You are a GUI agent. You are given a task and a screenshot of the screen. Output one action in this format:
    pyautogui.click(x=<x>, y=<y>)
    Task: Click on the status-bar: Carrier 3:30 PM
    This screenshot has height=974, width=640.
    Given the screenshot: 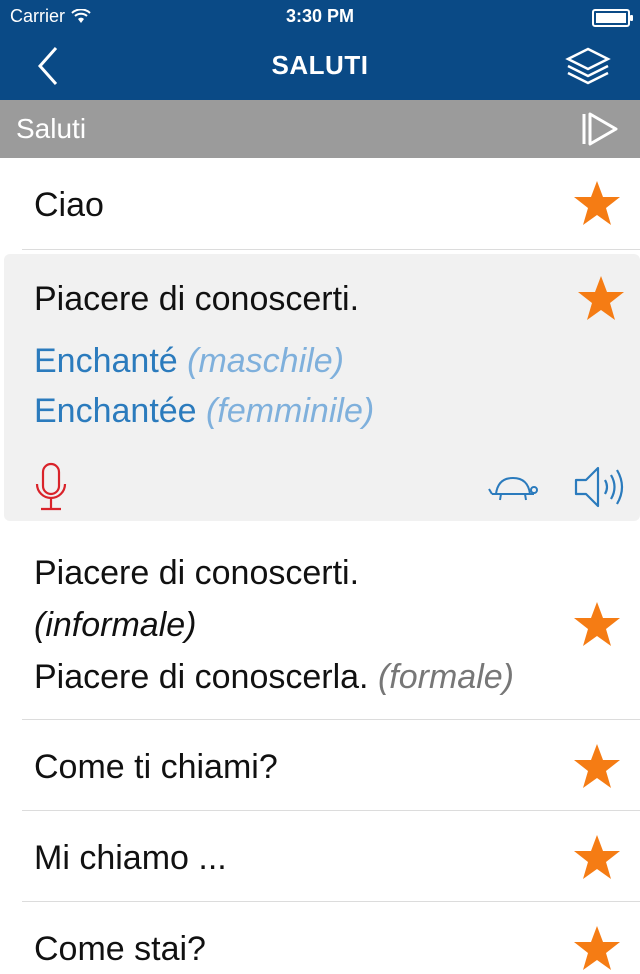 What is the action you would take?
    pyautogui.click(x=320, y=17)
    